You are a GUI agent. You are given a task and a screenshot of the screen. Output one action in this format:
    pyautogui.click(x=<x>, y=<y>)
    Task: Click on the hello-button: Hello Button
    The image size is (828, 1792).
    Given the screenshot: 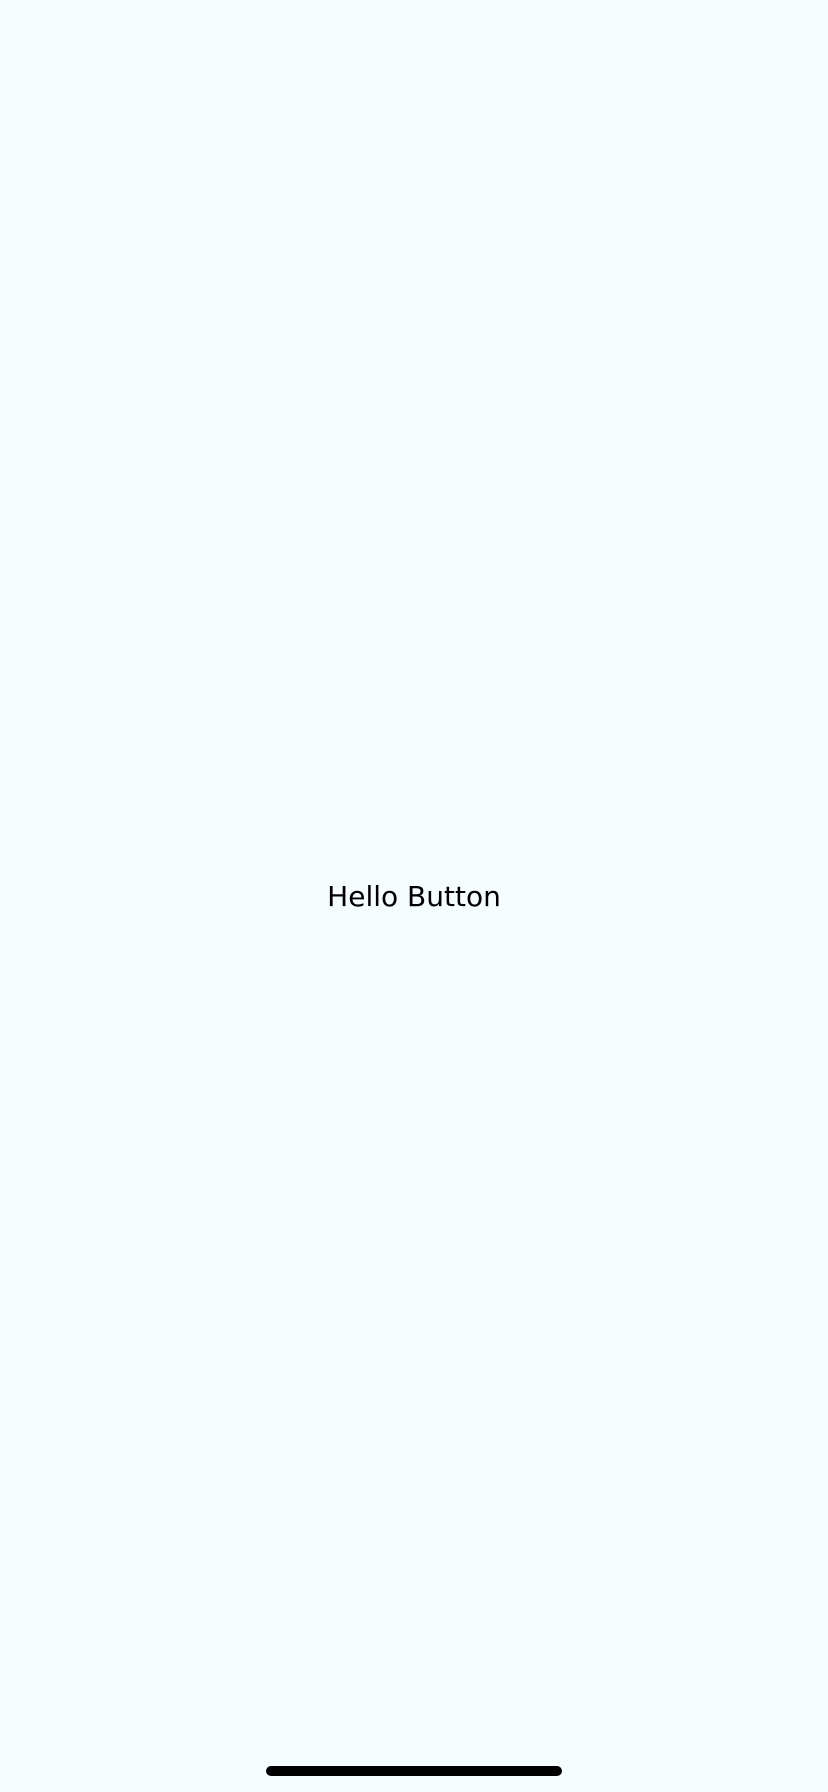 What is the action you would take?
    pyautogui.click(x=414, y=897)
    